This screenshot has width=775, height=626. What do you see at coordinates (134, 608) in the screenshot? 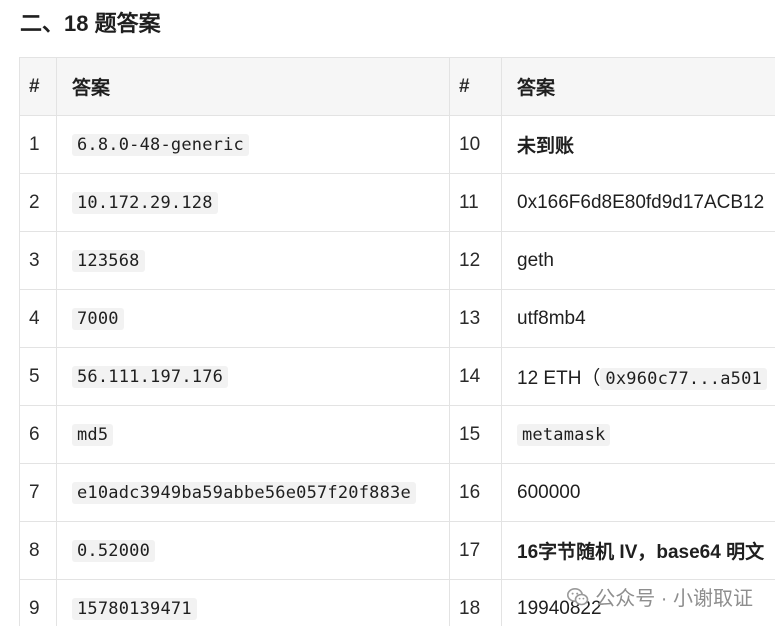
I see `answer-code: 15780139471` at bounding box center [134, 608].